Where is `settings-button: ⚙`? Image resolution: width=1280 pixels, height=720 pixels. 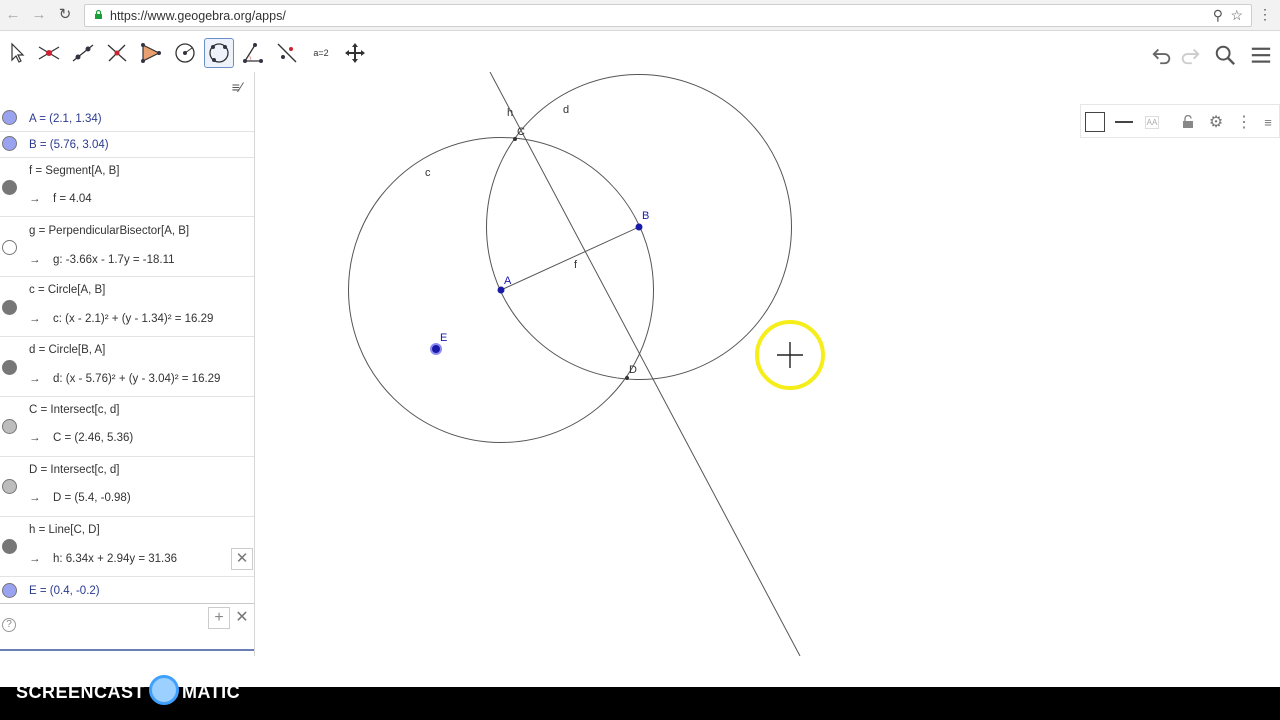 settings-button: ⚙ is located at coordinates (1216, 122).